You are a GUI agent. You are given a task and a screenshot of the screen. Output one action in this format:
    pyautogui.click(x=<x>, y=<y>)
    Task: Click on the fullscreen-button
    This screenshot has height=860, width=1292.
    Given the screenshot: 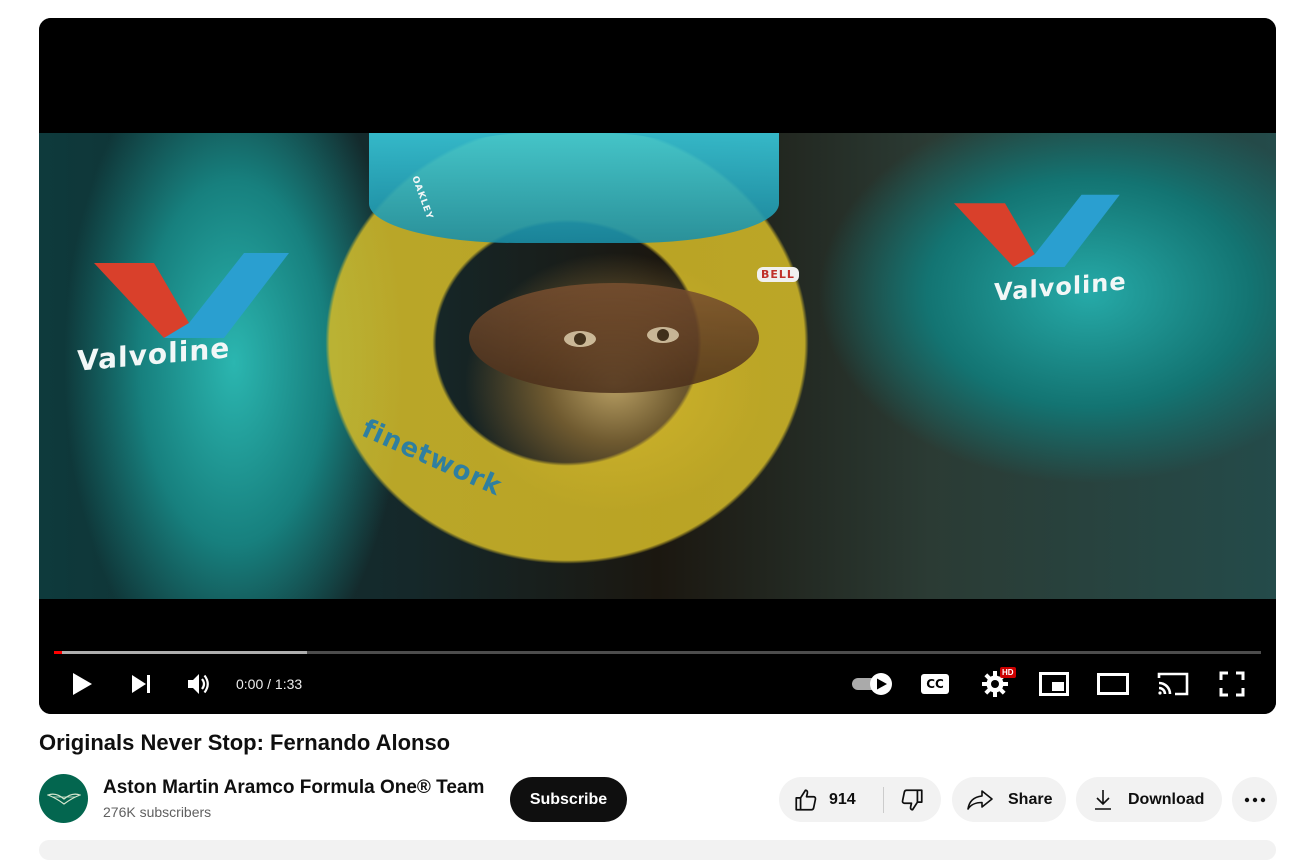 What is the action you would take?
    pyautogui.click(x=1232, y=684)
    